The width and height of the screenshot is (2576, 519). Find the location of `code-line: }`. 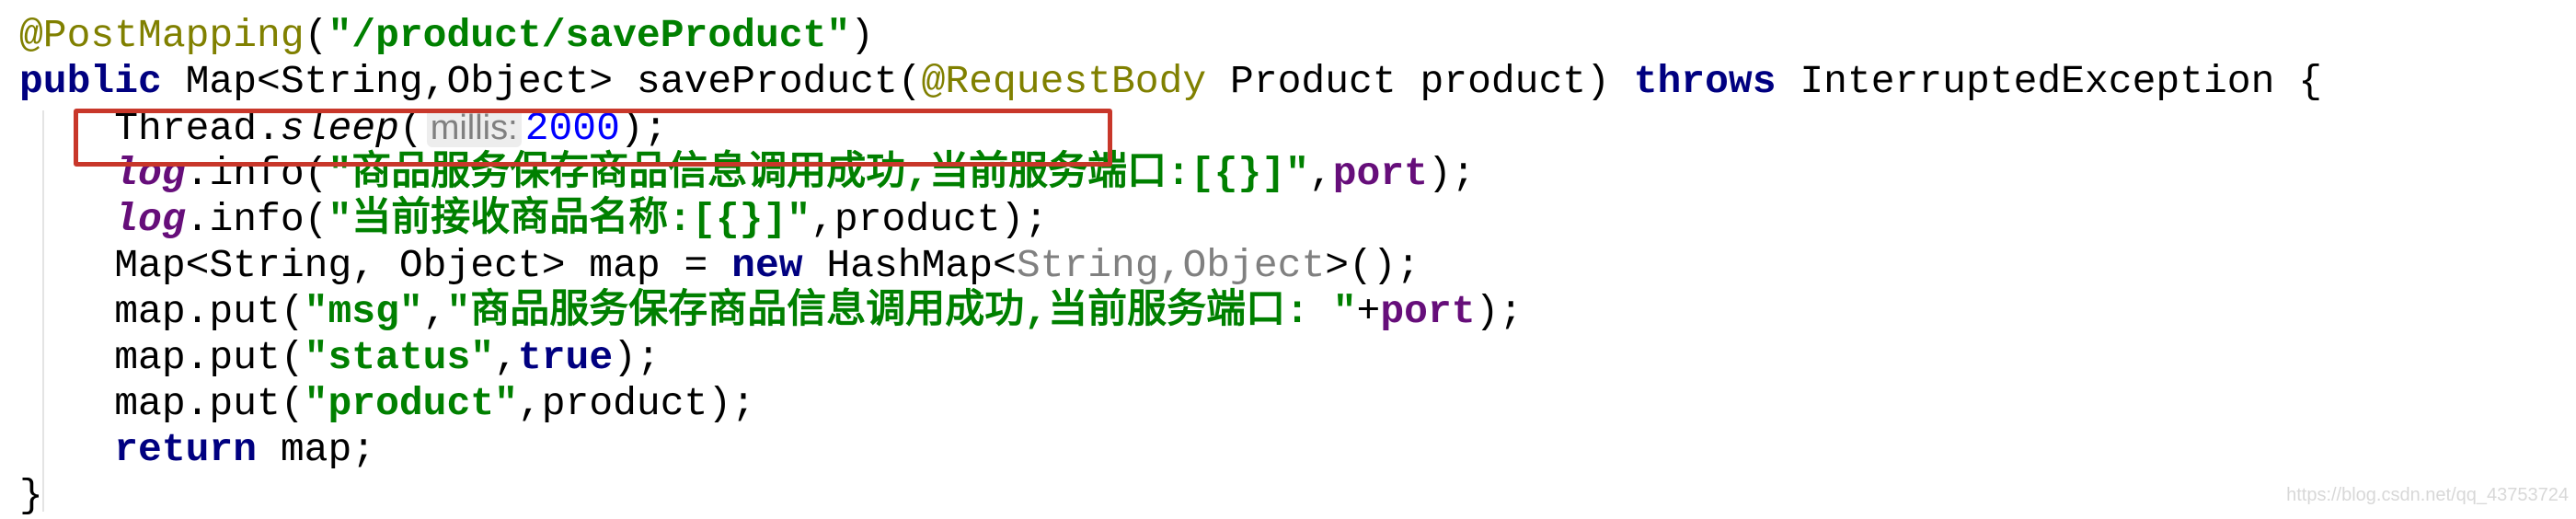

code-line: } is located at coordinates (1170, 496).